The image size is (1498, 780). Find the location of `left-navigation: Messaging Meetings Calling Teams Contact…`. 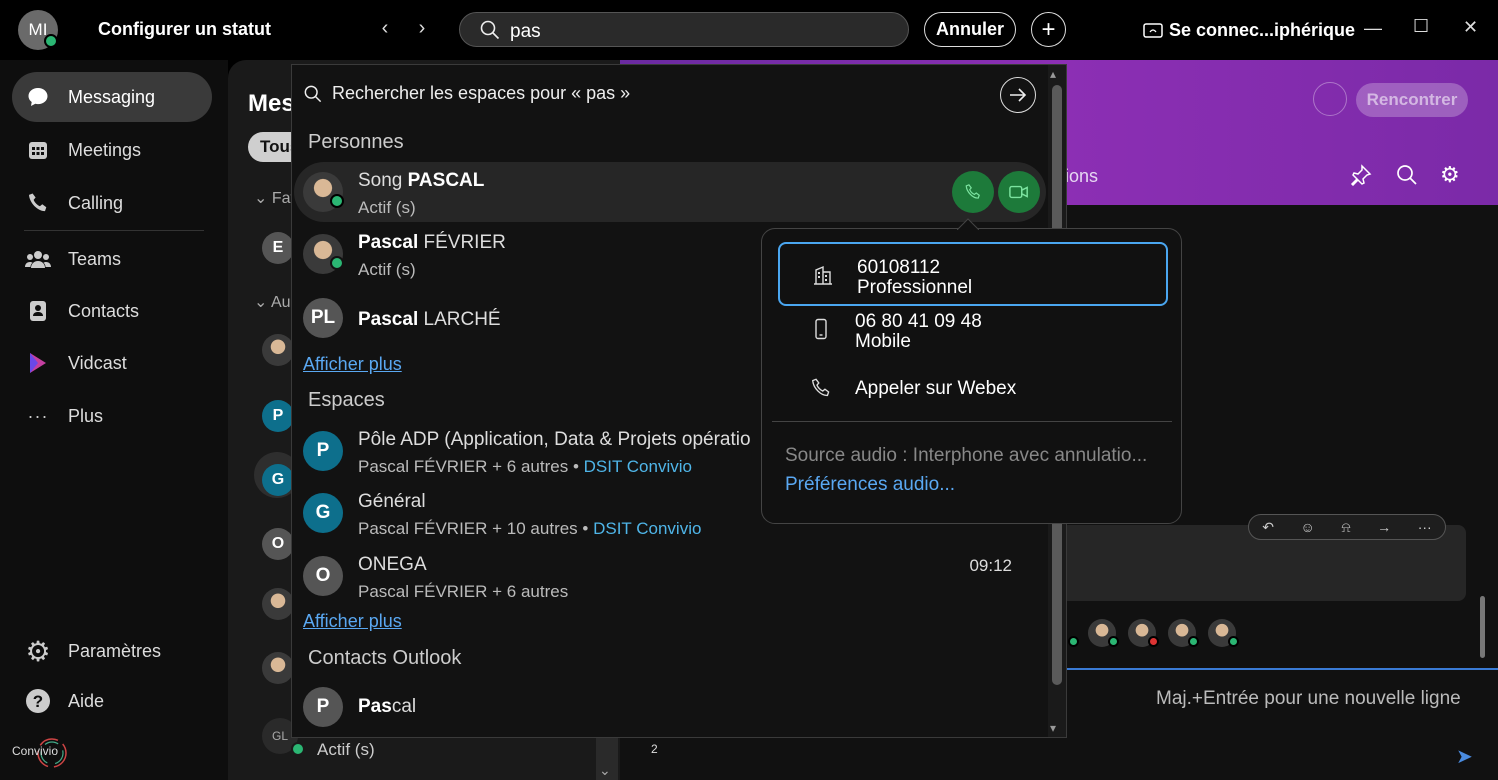

left-navigation: Messaging Meetings Calling Teams Contact… is located at coordinates (114, 420).